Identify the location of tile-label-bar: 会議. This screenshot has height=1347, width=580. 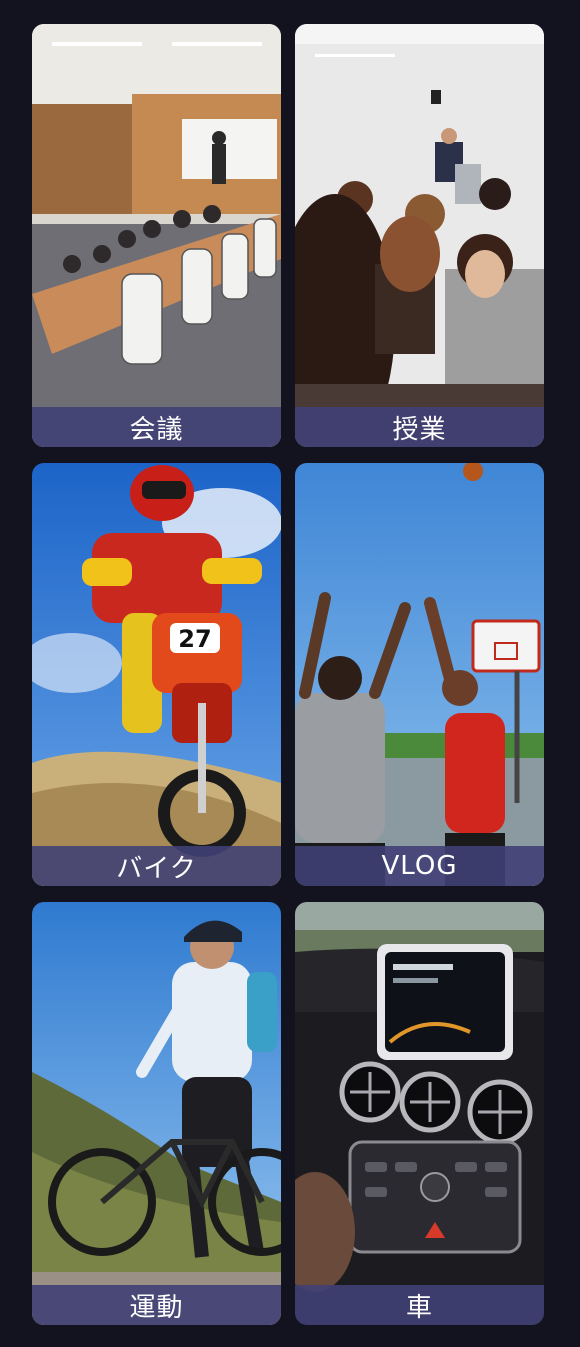
(156, 427).